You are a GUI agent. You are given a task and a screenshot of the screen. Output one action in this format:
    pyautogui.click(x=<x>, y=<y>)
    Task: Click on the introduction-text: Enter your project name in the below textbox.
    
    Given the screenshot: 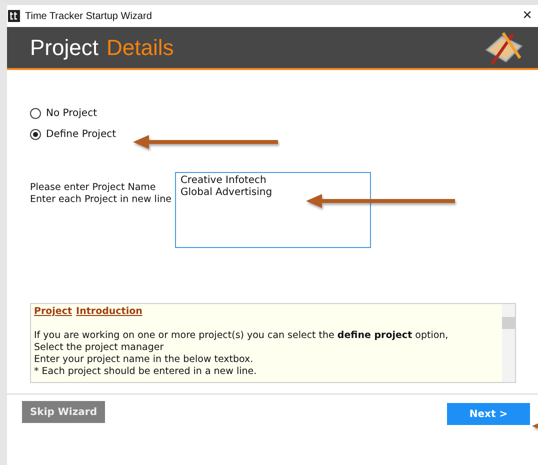 What is the action you would take?
    pyautogui.click(x=144, y=360)
    